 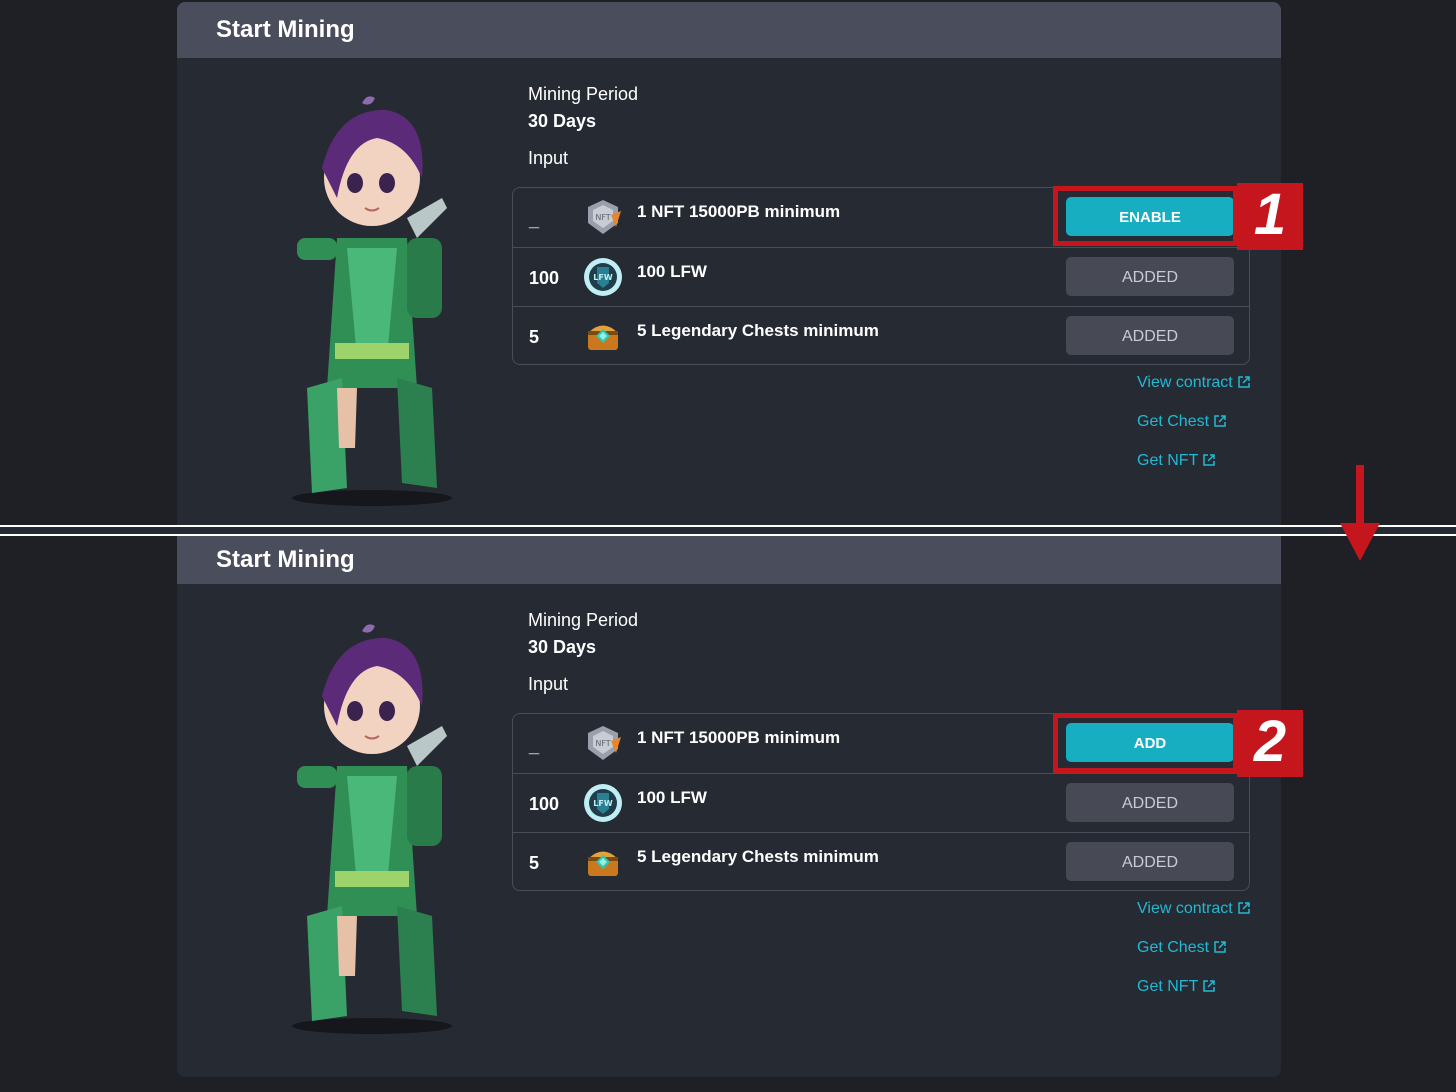 What do you see at coordinates (1270, 216) in the screenshot?
I see `step-1-number: 1` at bounding box center [1270, 216].